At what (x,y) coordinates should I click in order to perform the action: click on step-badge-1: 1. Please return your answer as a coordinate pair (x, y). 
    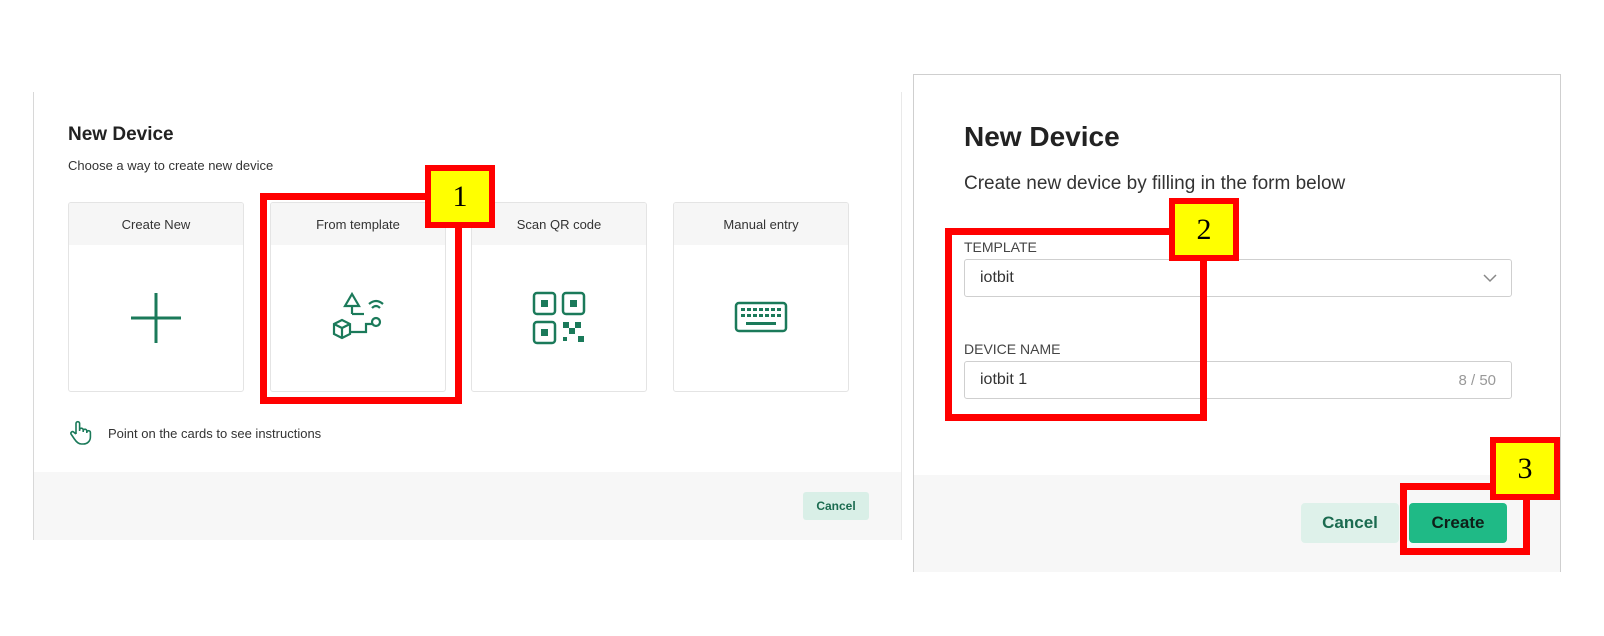
    Looking at the image, I should click on (460, 196).